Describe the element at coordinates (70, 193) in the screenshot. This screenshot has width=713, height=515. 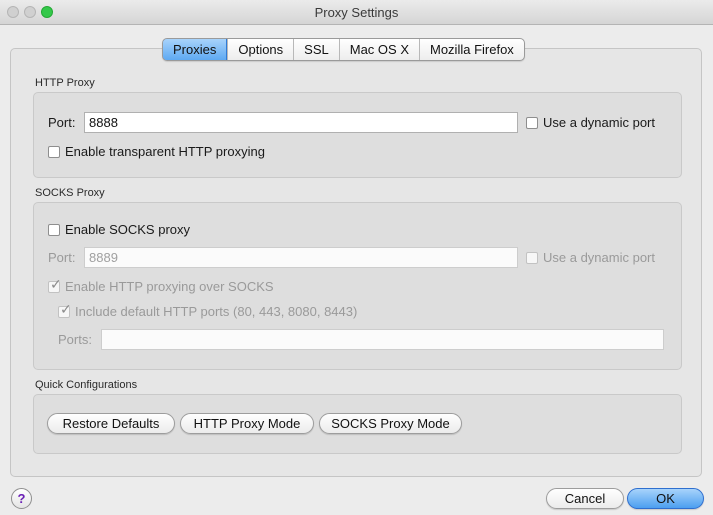
I see `socks-proxy-section-label: SOCKS Proxy` at that location.